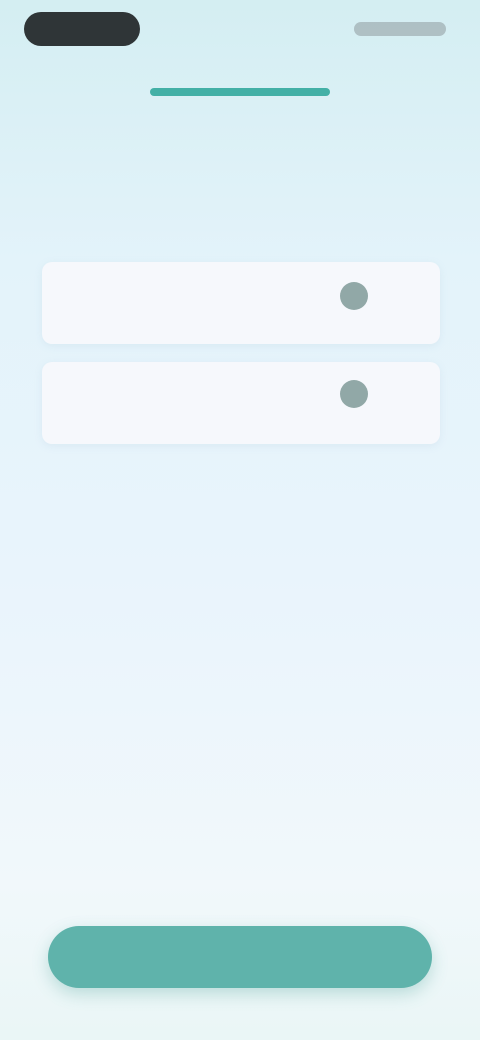 The width and height of the screenshot is (480, 1040). What do you see at coordinates (240, 957) in the screenshot?
I see `continue-button` at bounding box center [240, 957].